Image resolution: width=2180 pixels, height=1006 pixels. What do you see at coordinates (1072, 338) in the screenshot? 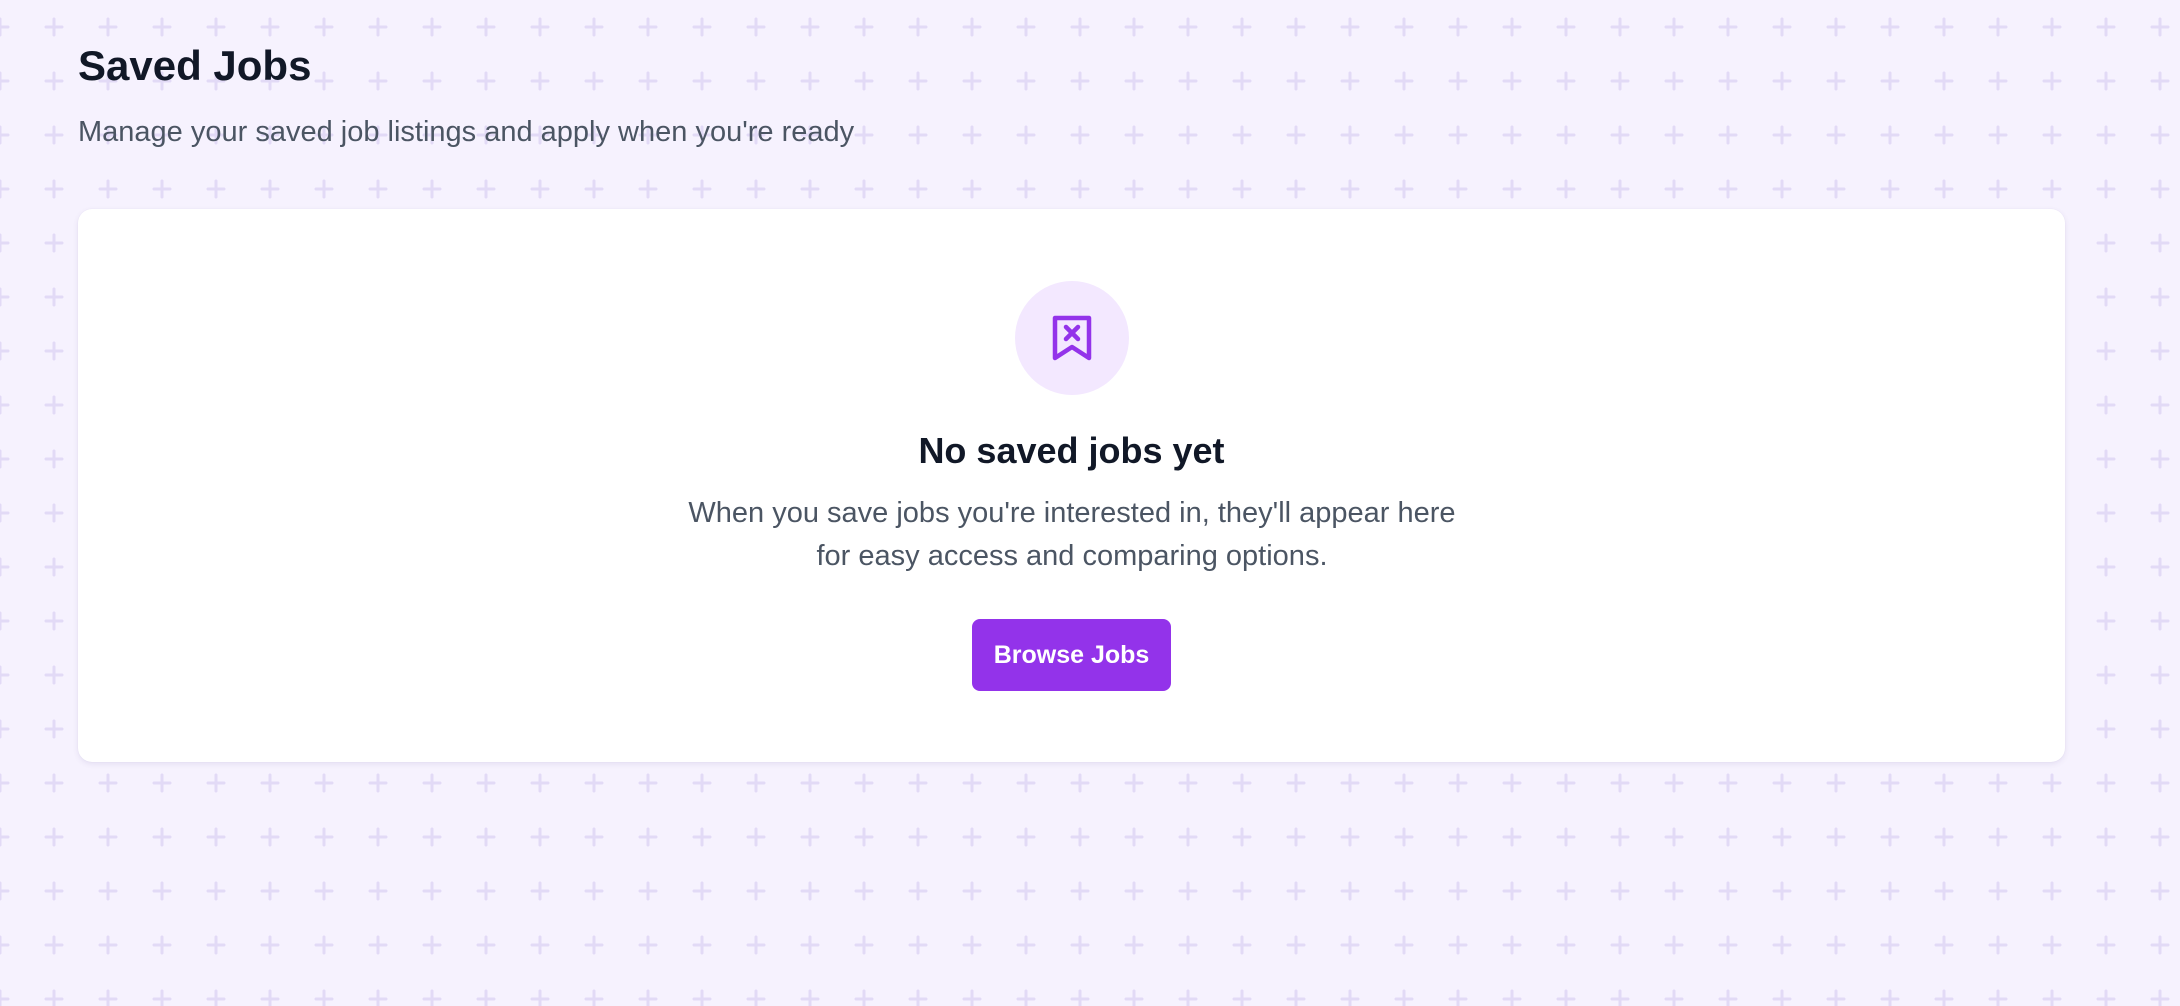
I see `bookmark-x-icon` at bounding box center [1072, 338].